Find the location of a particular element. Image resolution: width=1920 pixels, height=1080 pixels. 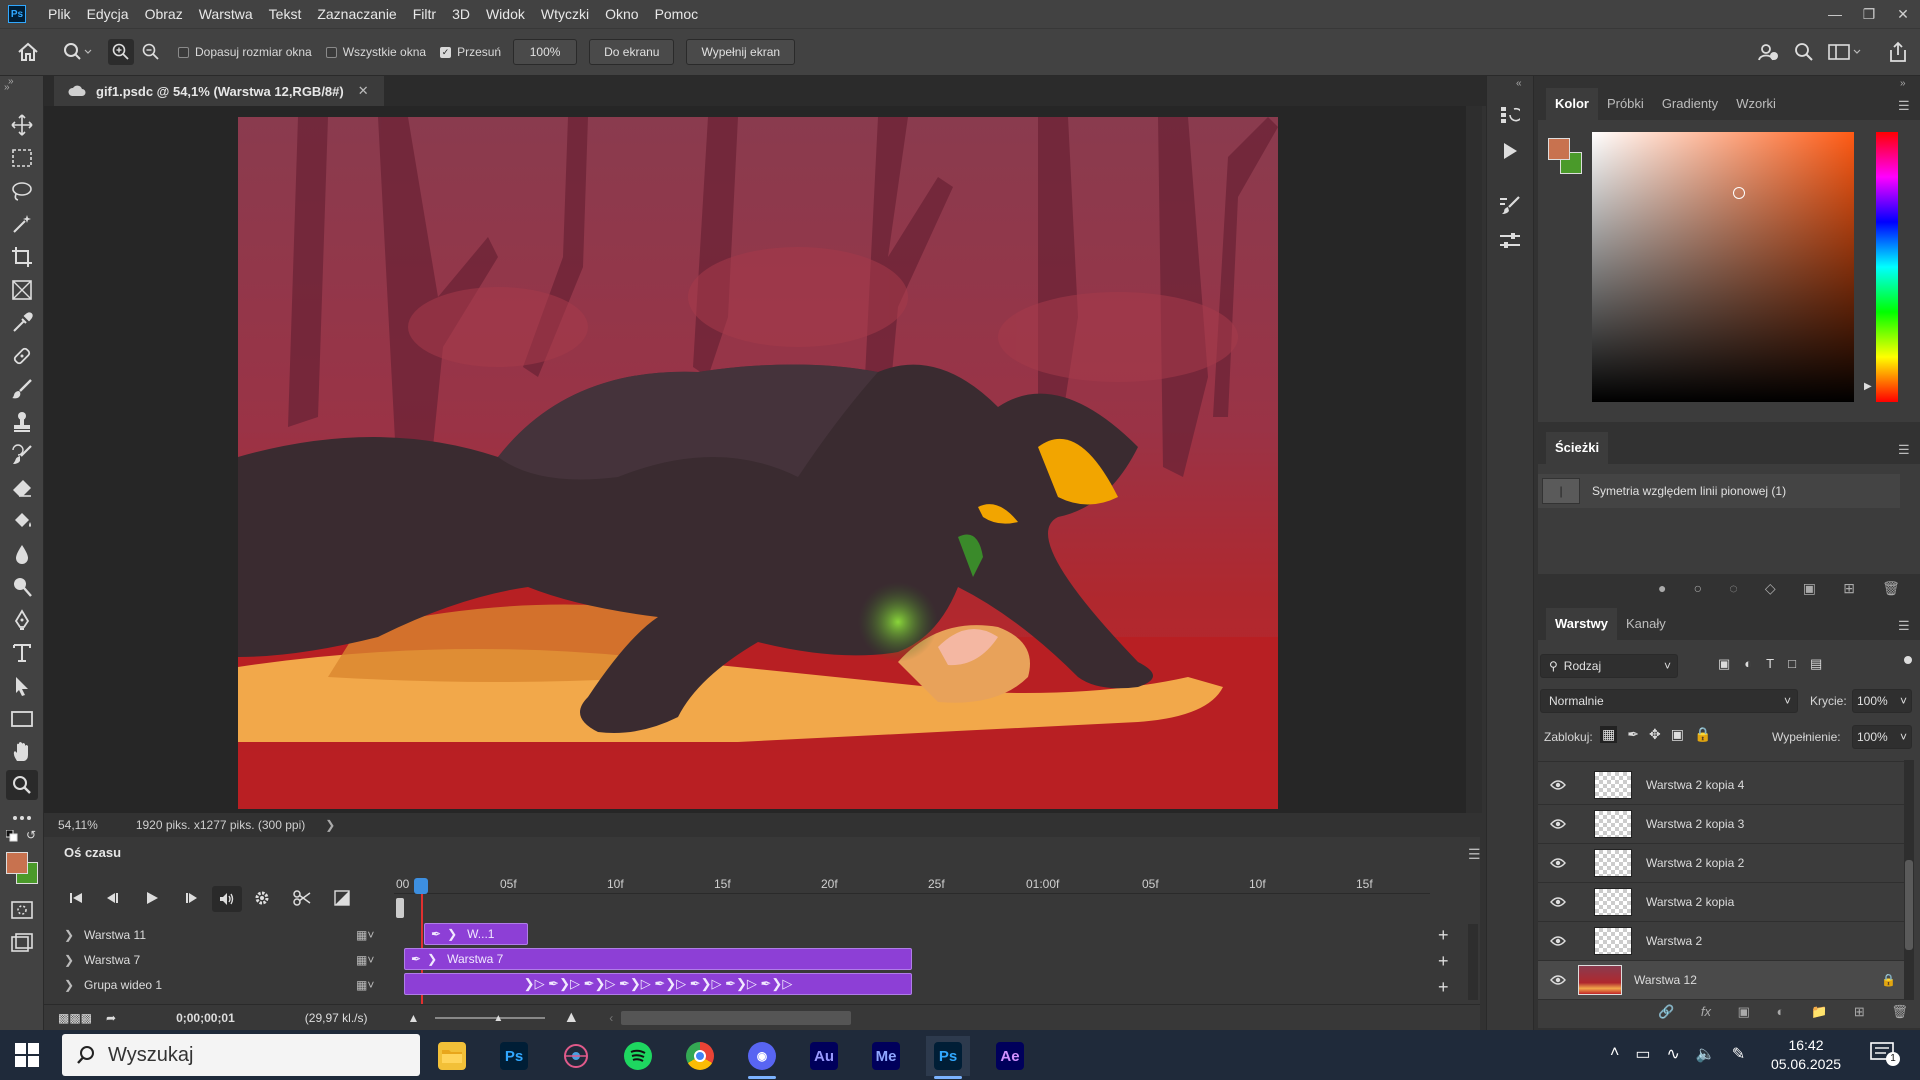

lock-artboard-icon: ▣ is located at coordinates (1677, 734).